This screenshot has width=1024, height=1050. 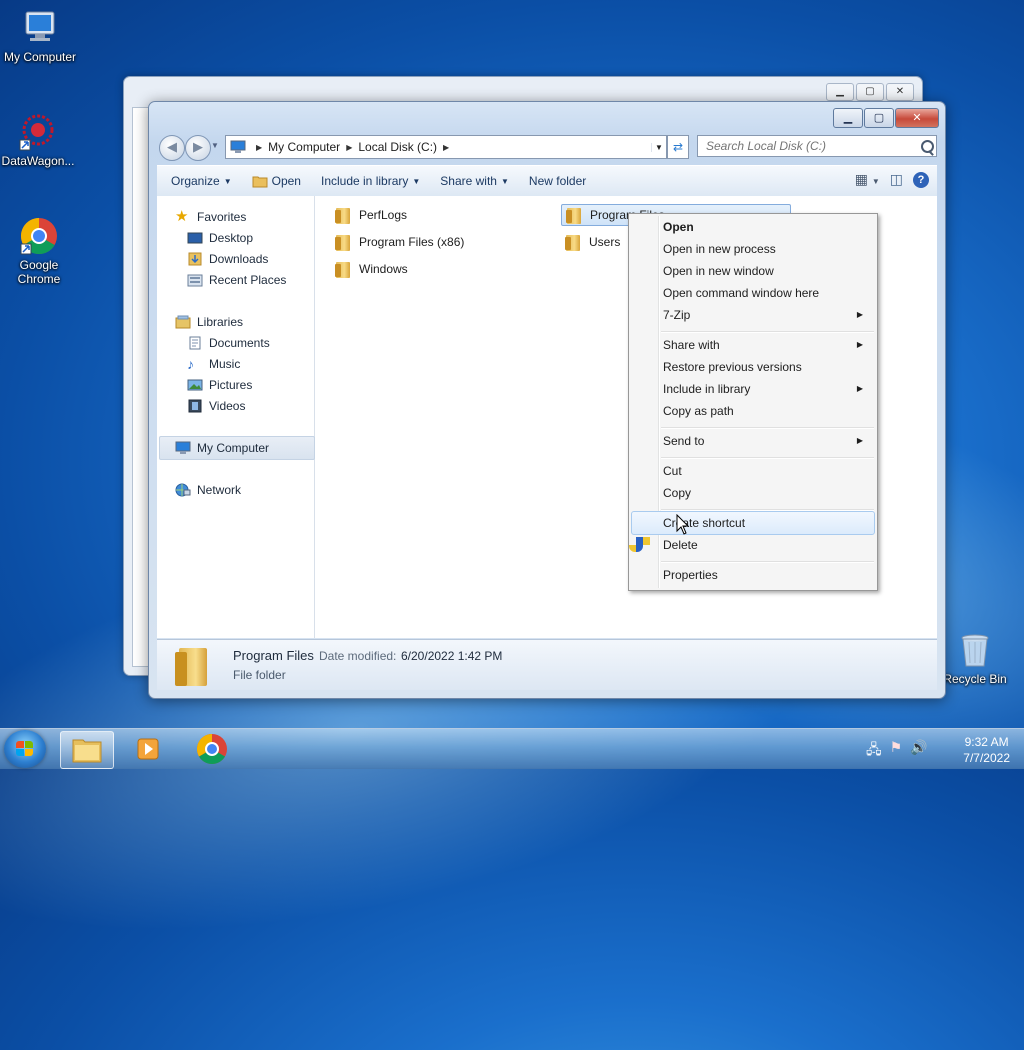 I want to click on menu-item-restore-previous-versions: Restore previous versions, so click(x=767, y=367).